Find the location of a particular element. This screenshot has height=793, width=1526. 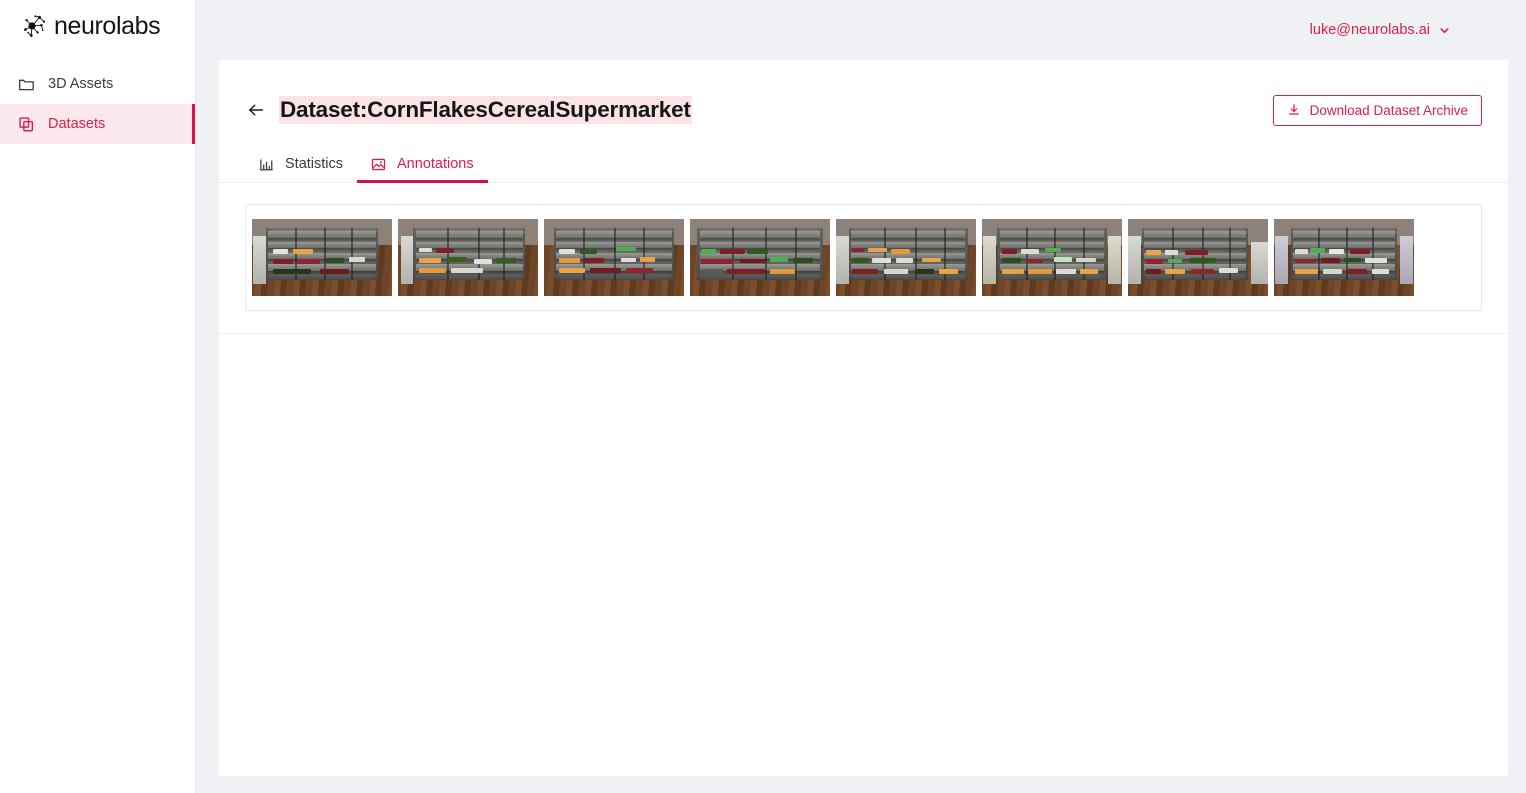

tab-annotations: Annotations is located at coordinates (422, 164).